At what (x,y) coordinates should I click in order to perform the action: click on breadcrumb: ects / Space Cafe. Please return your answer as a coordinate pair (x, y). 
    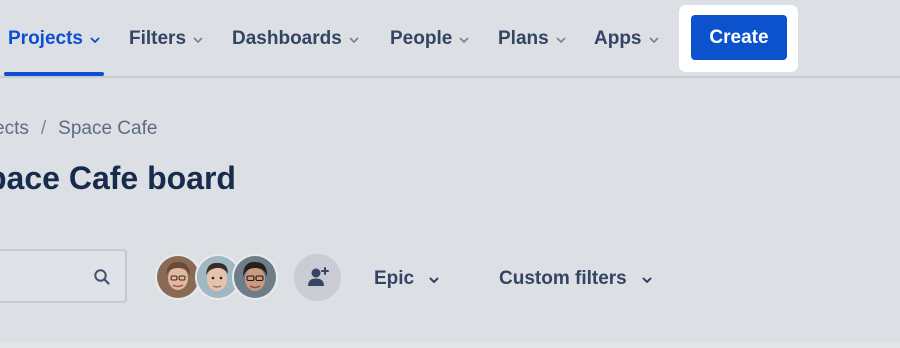
    Looking at the image, I should click on (78, 129).